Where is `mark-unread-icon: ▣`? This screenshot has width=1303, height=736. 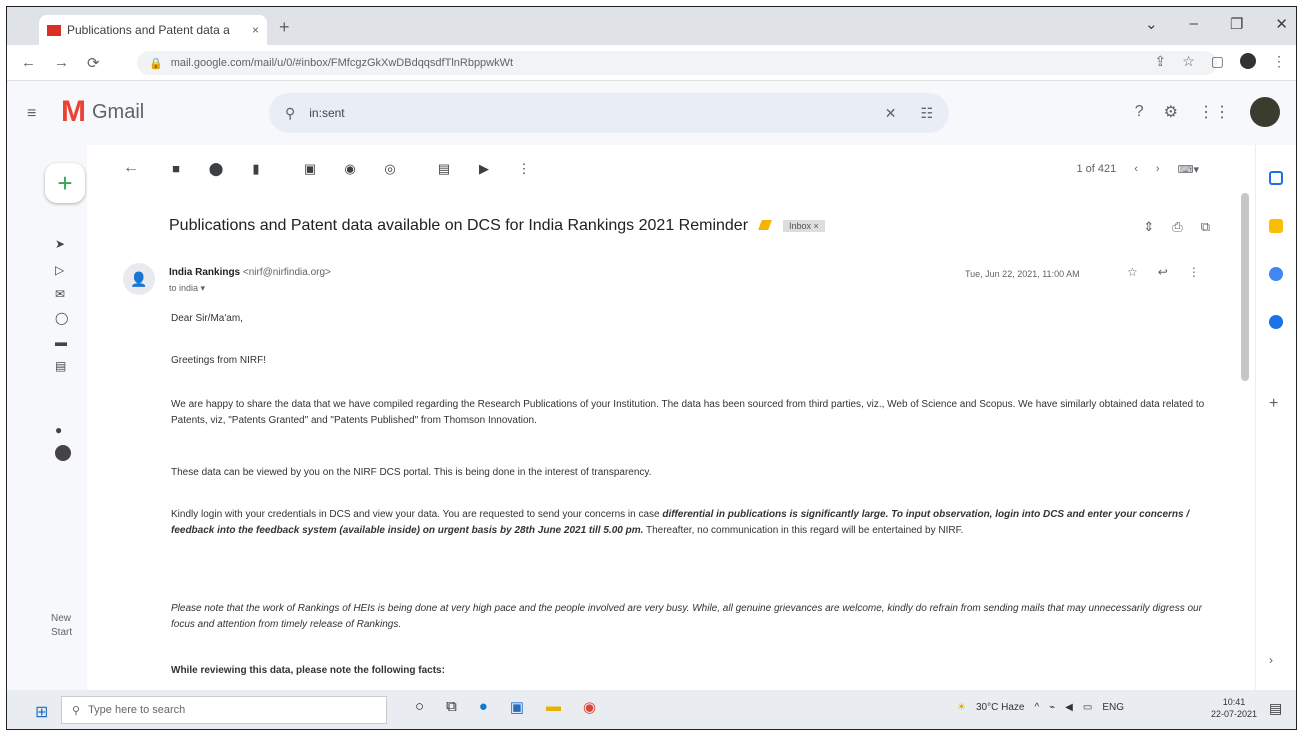 mark-unread-icon: ▣ is located at coordinates (310, 169).